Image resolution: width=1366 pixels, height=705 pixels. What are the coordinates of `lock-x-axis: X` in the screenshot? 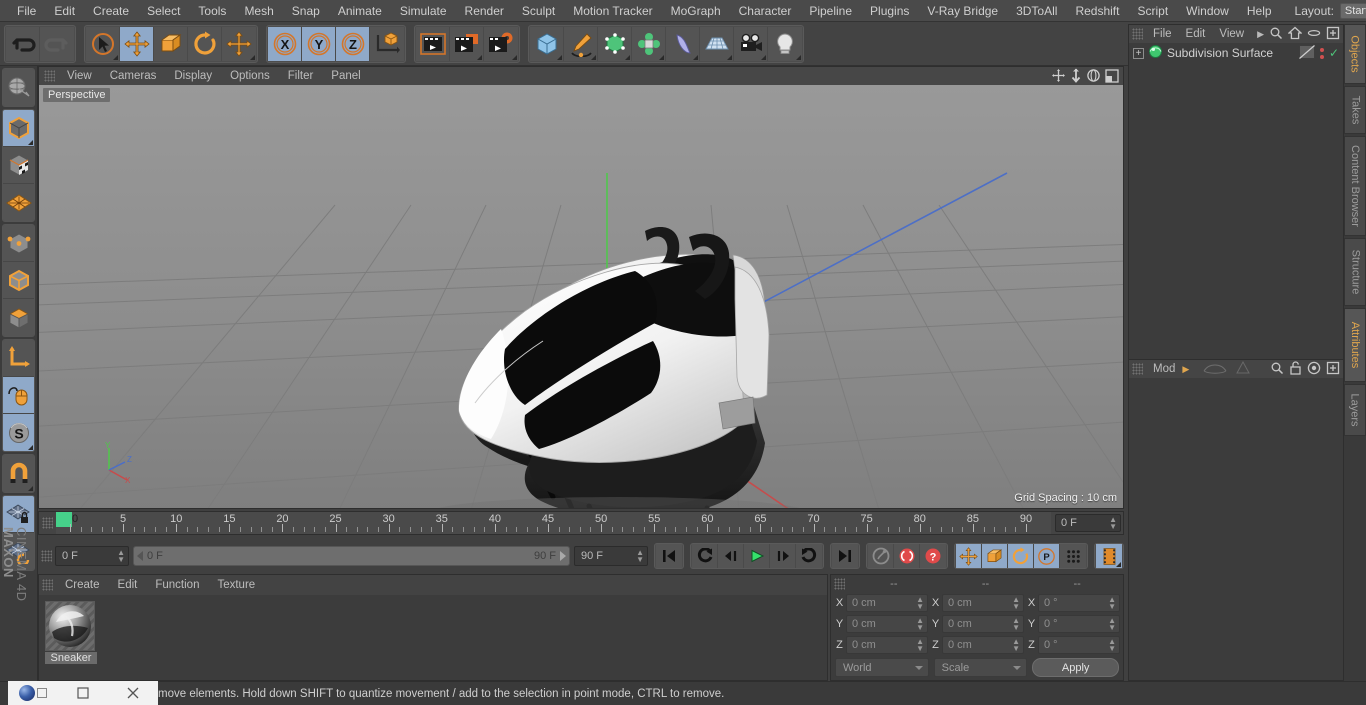 It's located at (285, 43).